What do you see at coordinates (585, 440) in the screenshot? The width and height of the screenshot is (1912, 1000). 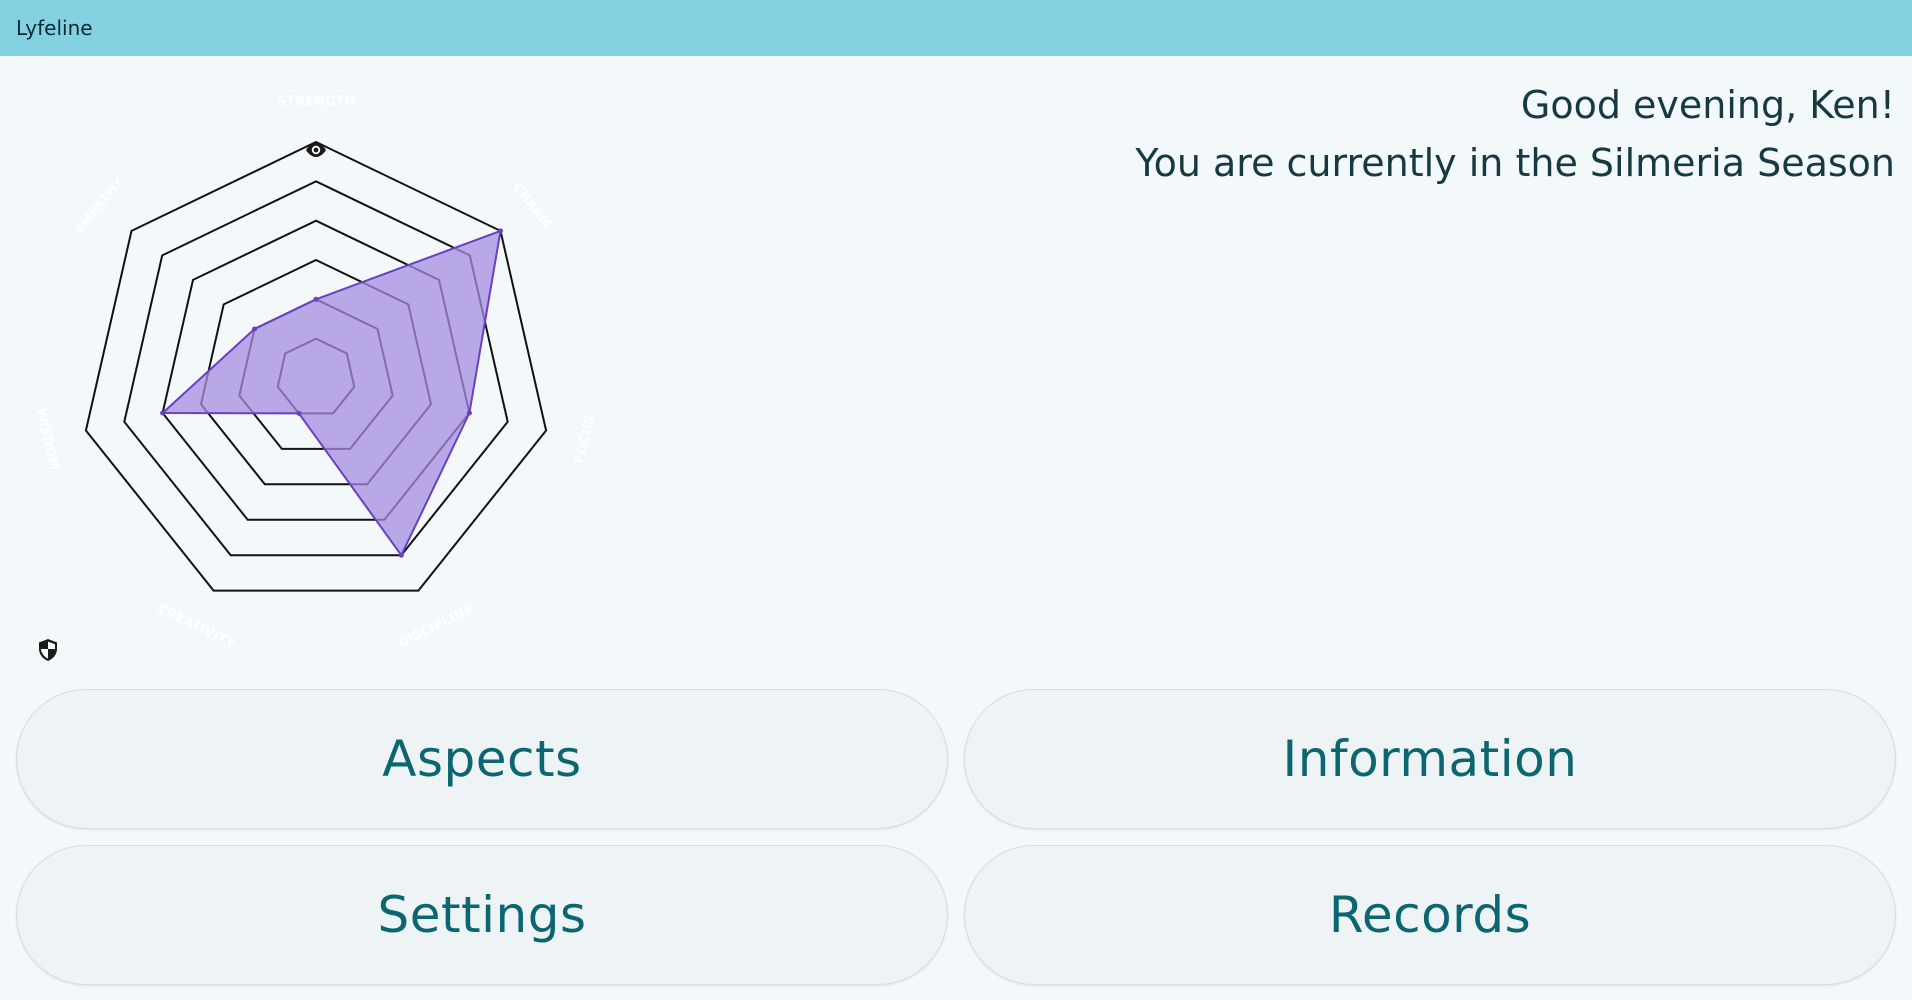 I see `radar-axis-label: FOCUS` at bounding box center [585, 440].